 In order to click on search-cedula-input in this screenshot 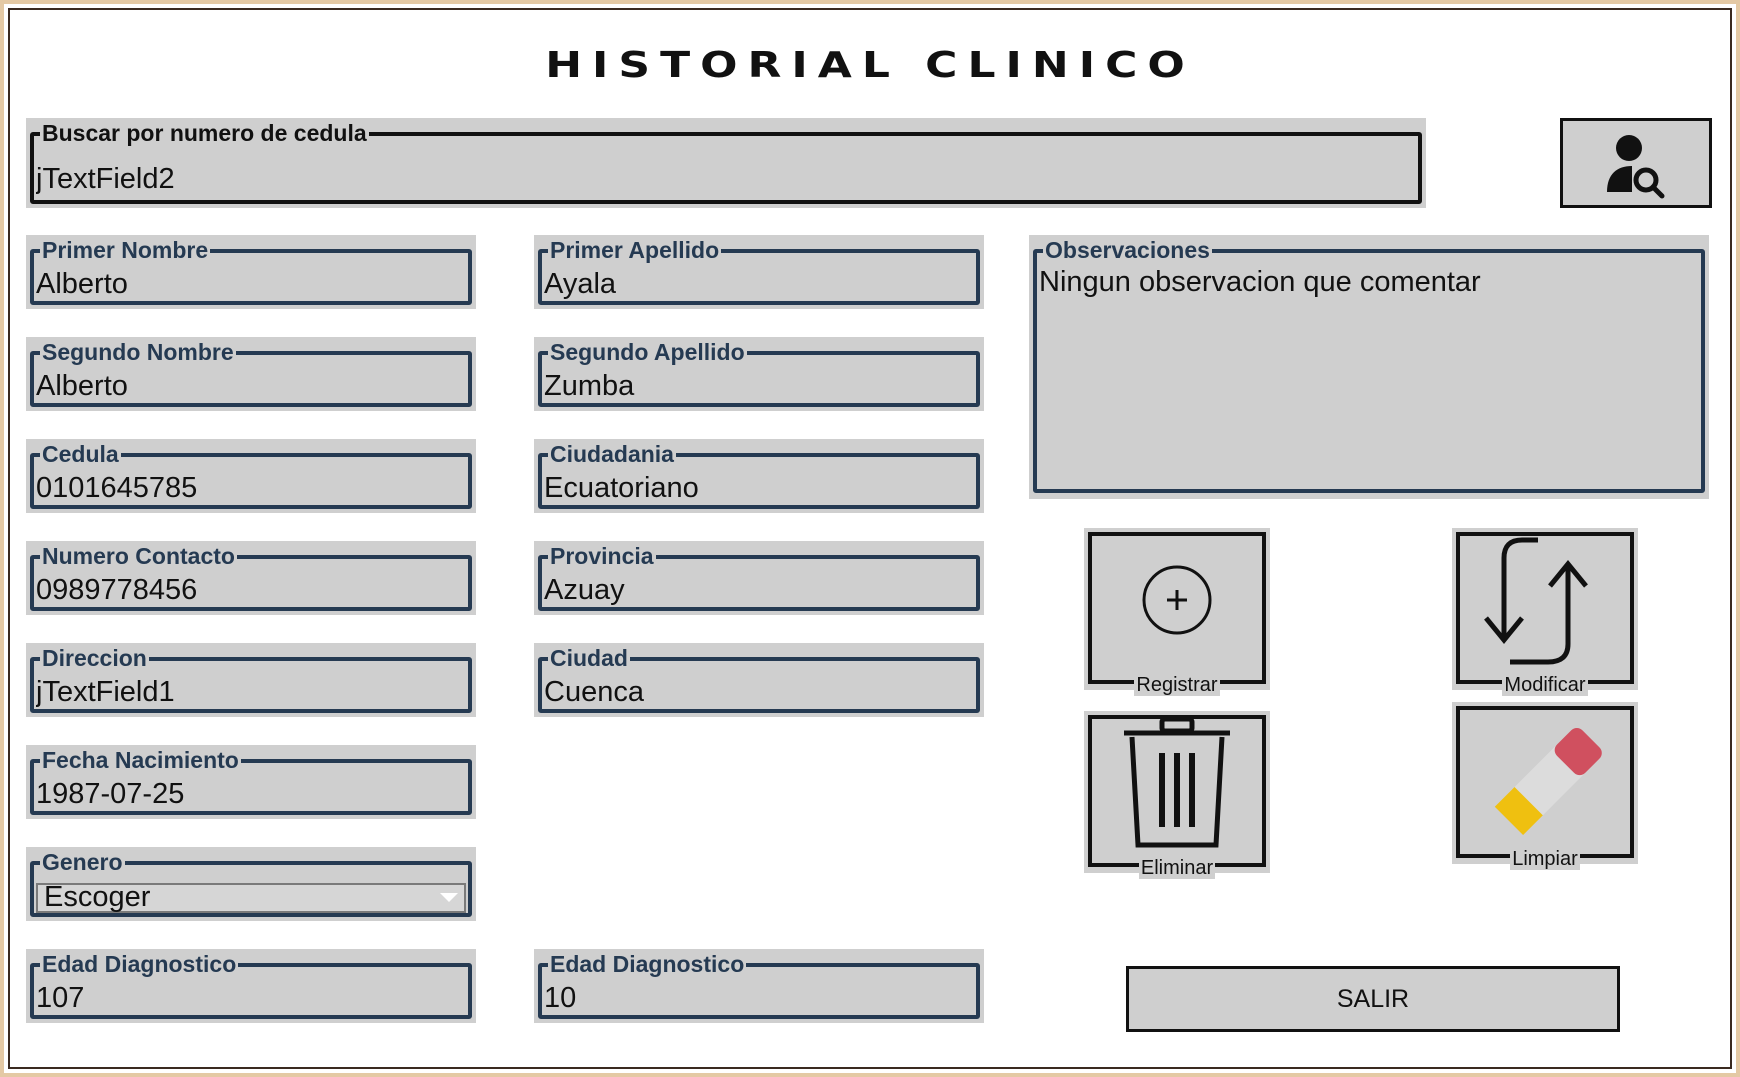, I will do `click(726, 179)`.